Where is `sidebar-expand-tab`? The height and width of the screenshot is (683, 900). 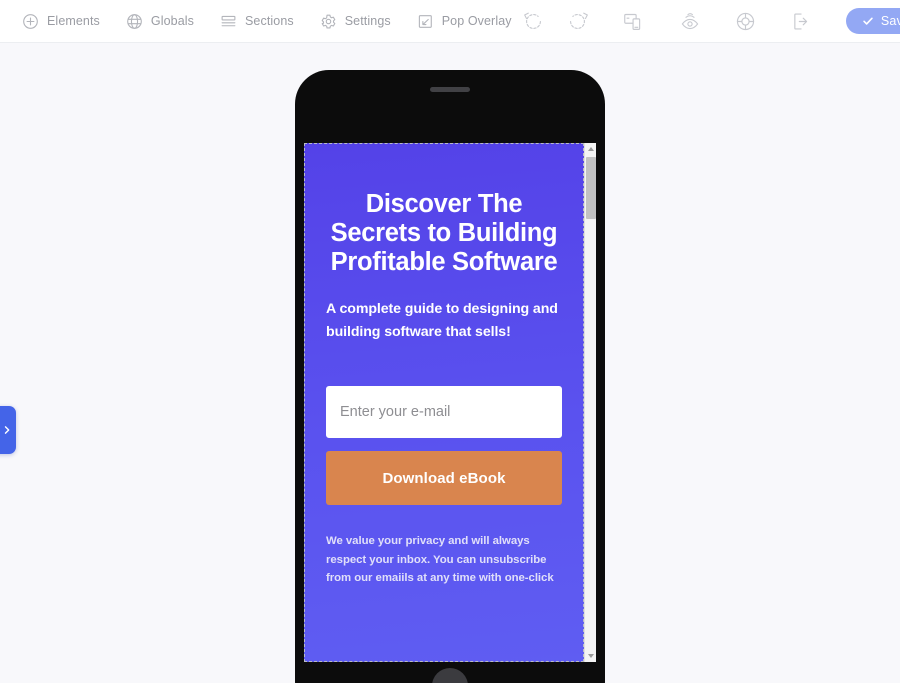 sidebar-expand-tab is located at coordinates (8, 430).